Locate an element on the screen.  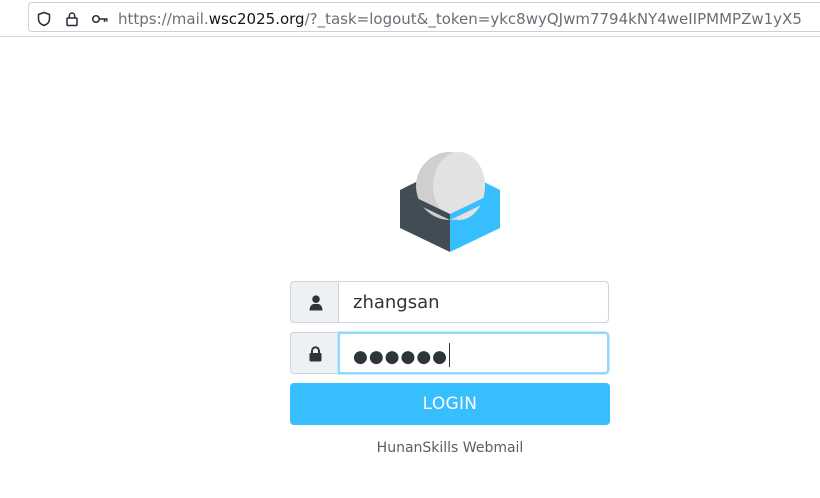
password-addon is located at coordinates (314, 353).